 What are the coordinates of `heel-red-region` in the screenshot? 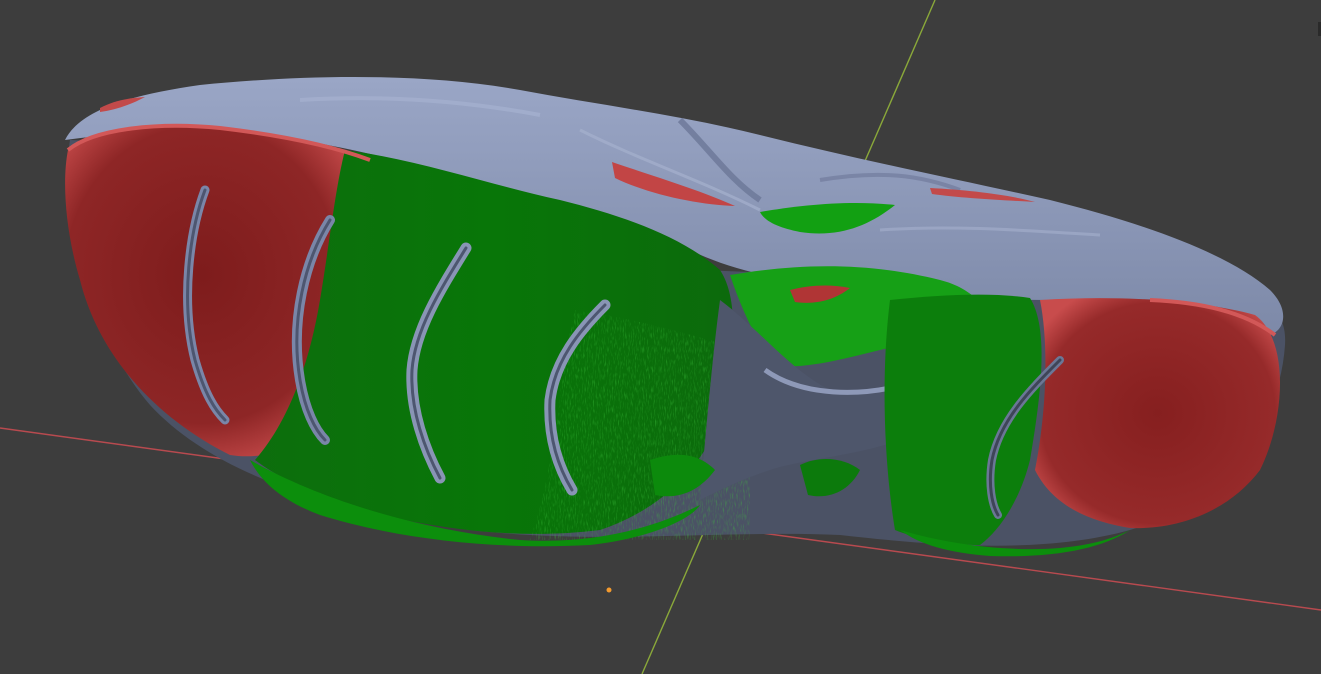 It's located at (1157, 413).